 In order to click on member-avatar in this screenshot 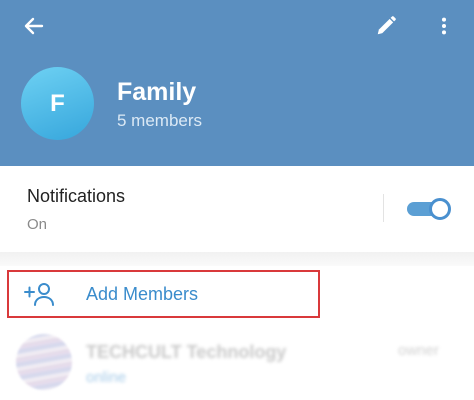, I will do `click(44, 362)`.